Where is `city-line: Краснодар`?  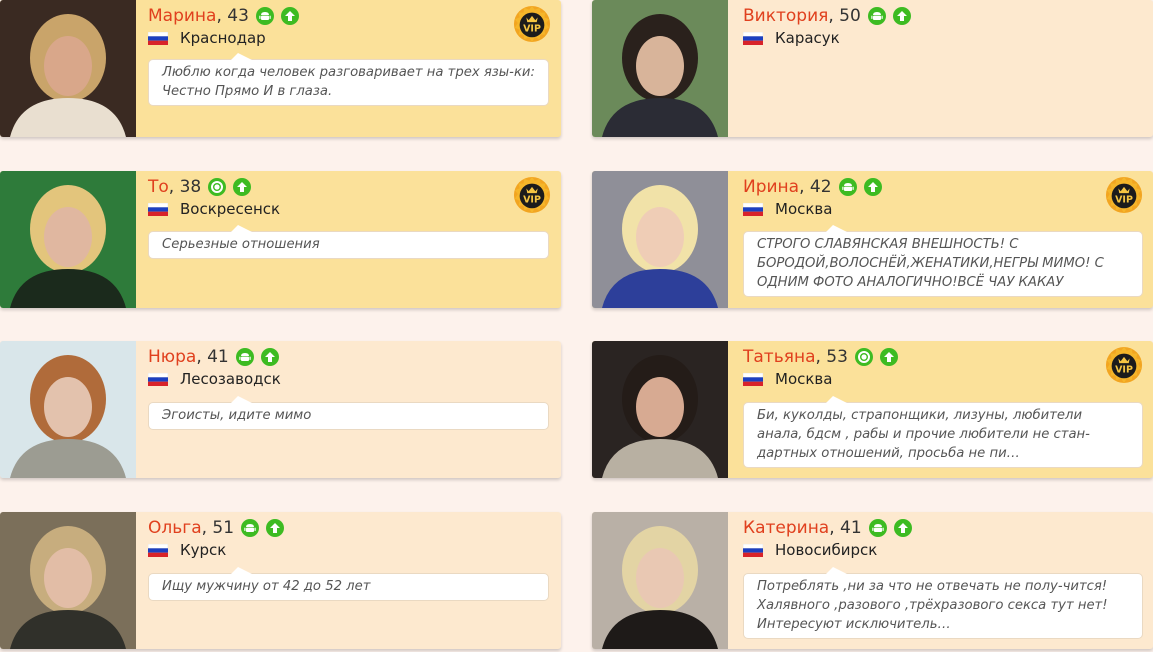
city-line: Краснодар is located at coordinates (207, 38).